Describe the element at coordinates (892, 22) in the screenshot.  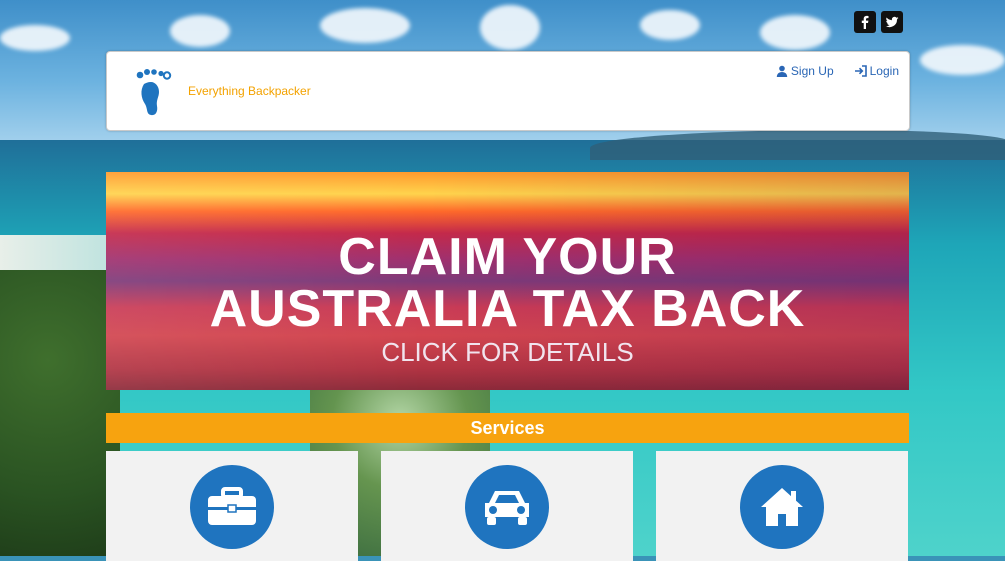
I see `twitter-icon` at that location.